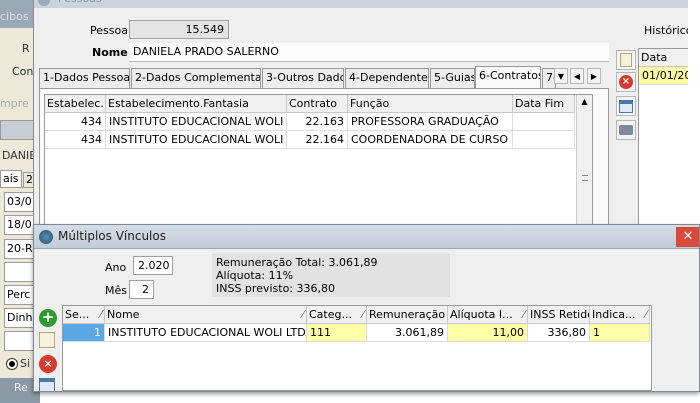  Describe the element at coordinates (452, 78) in the screenshot. I see `tab-guias: 5-Guias` at that location.